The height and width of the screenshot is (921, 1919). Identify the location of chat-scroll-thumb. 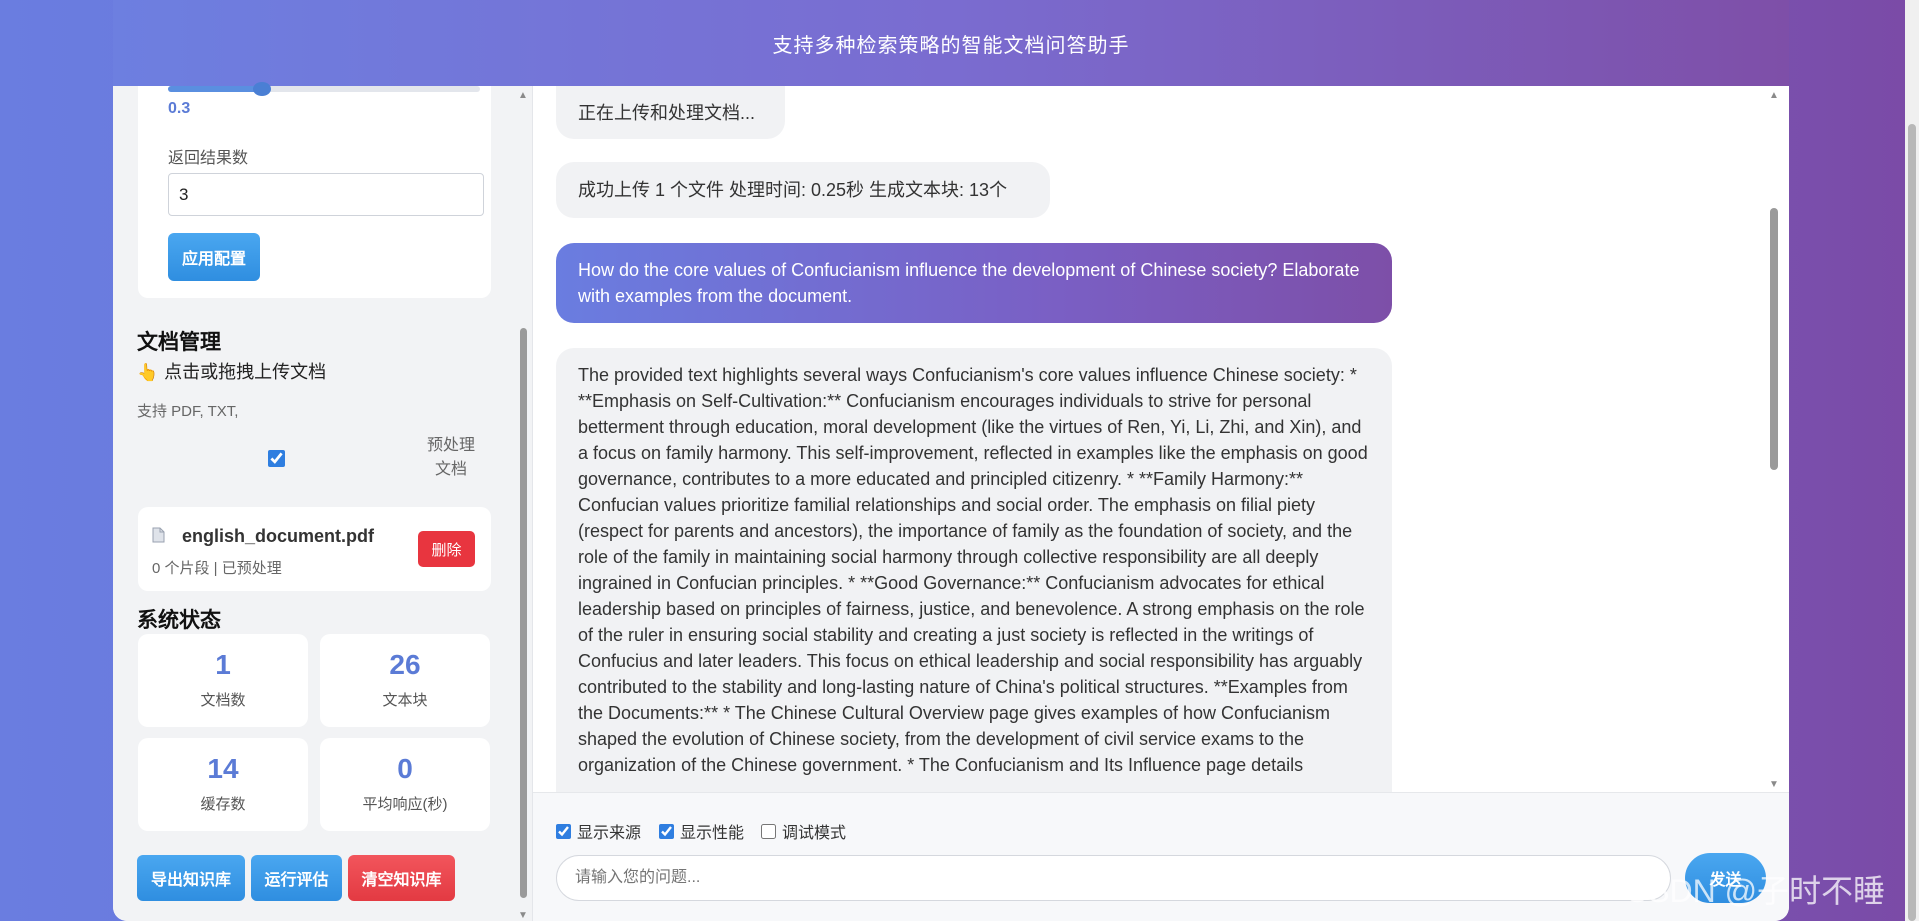
(1774, 339).